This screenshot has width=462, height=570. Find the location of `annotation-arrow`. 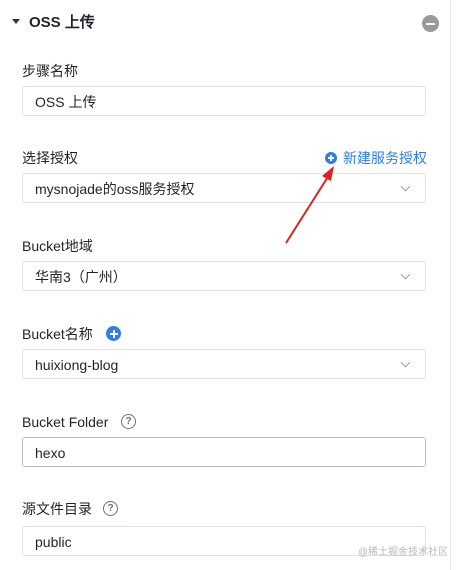

annotation-arrow is located at coordinates (309, 205).